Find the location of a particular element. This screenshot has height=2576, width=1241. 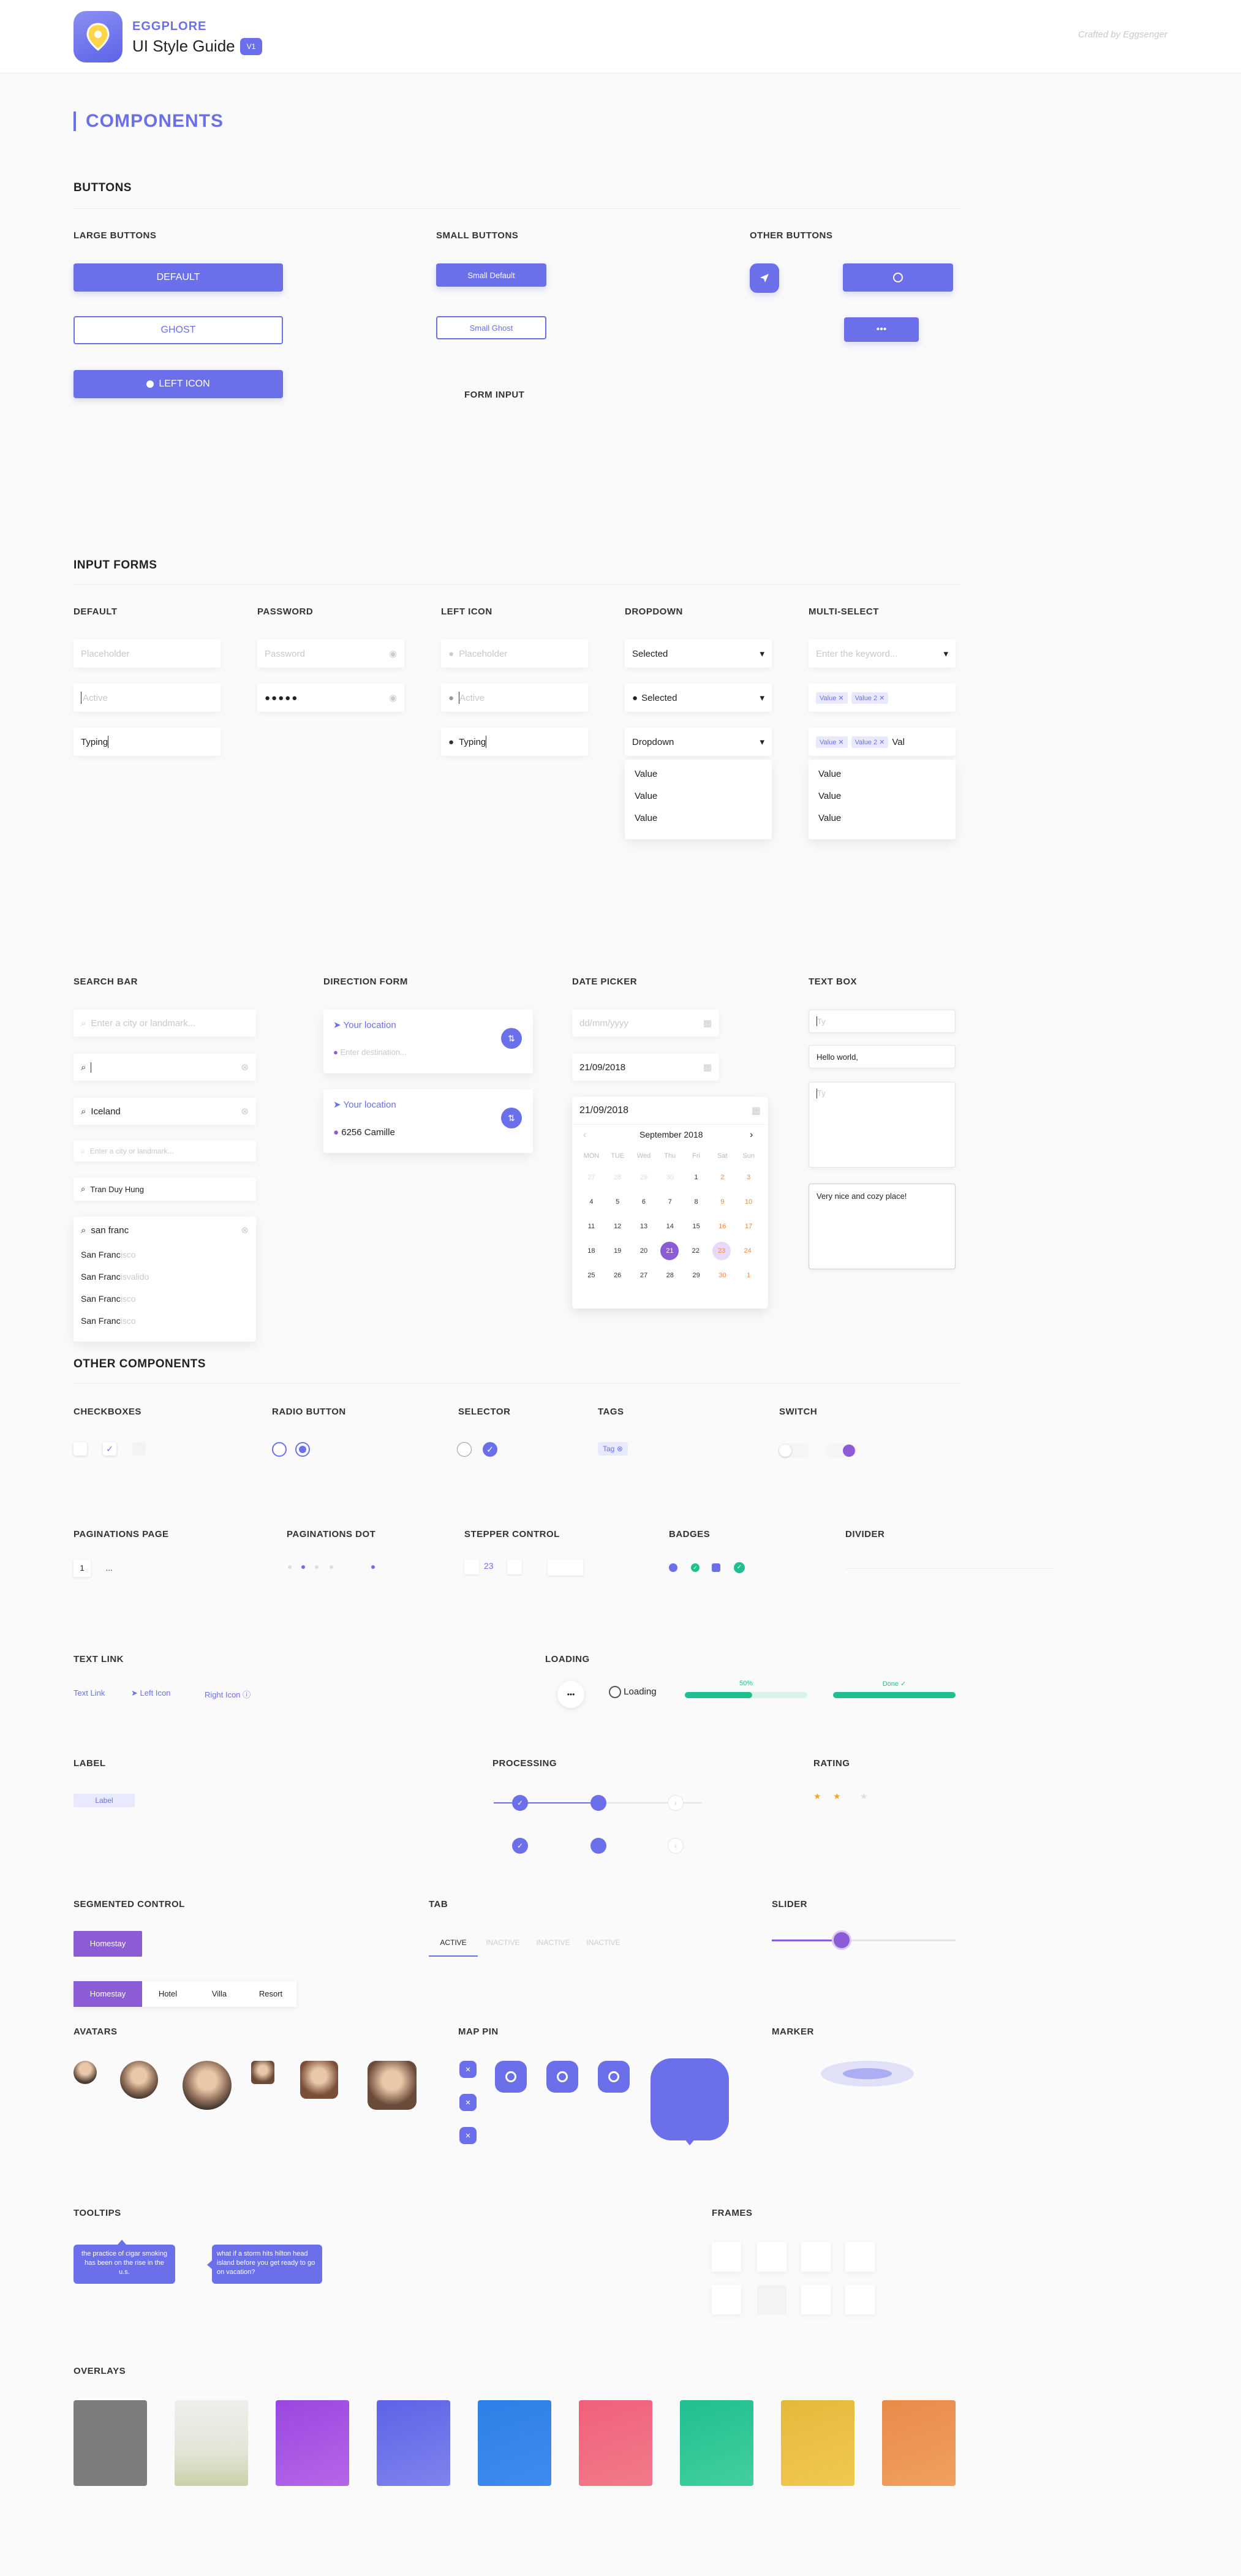

checkbox-unchecked is located at coordinates (81, 1449).